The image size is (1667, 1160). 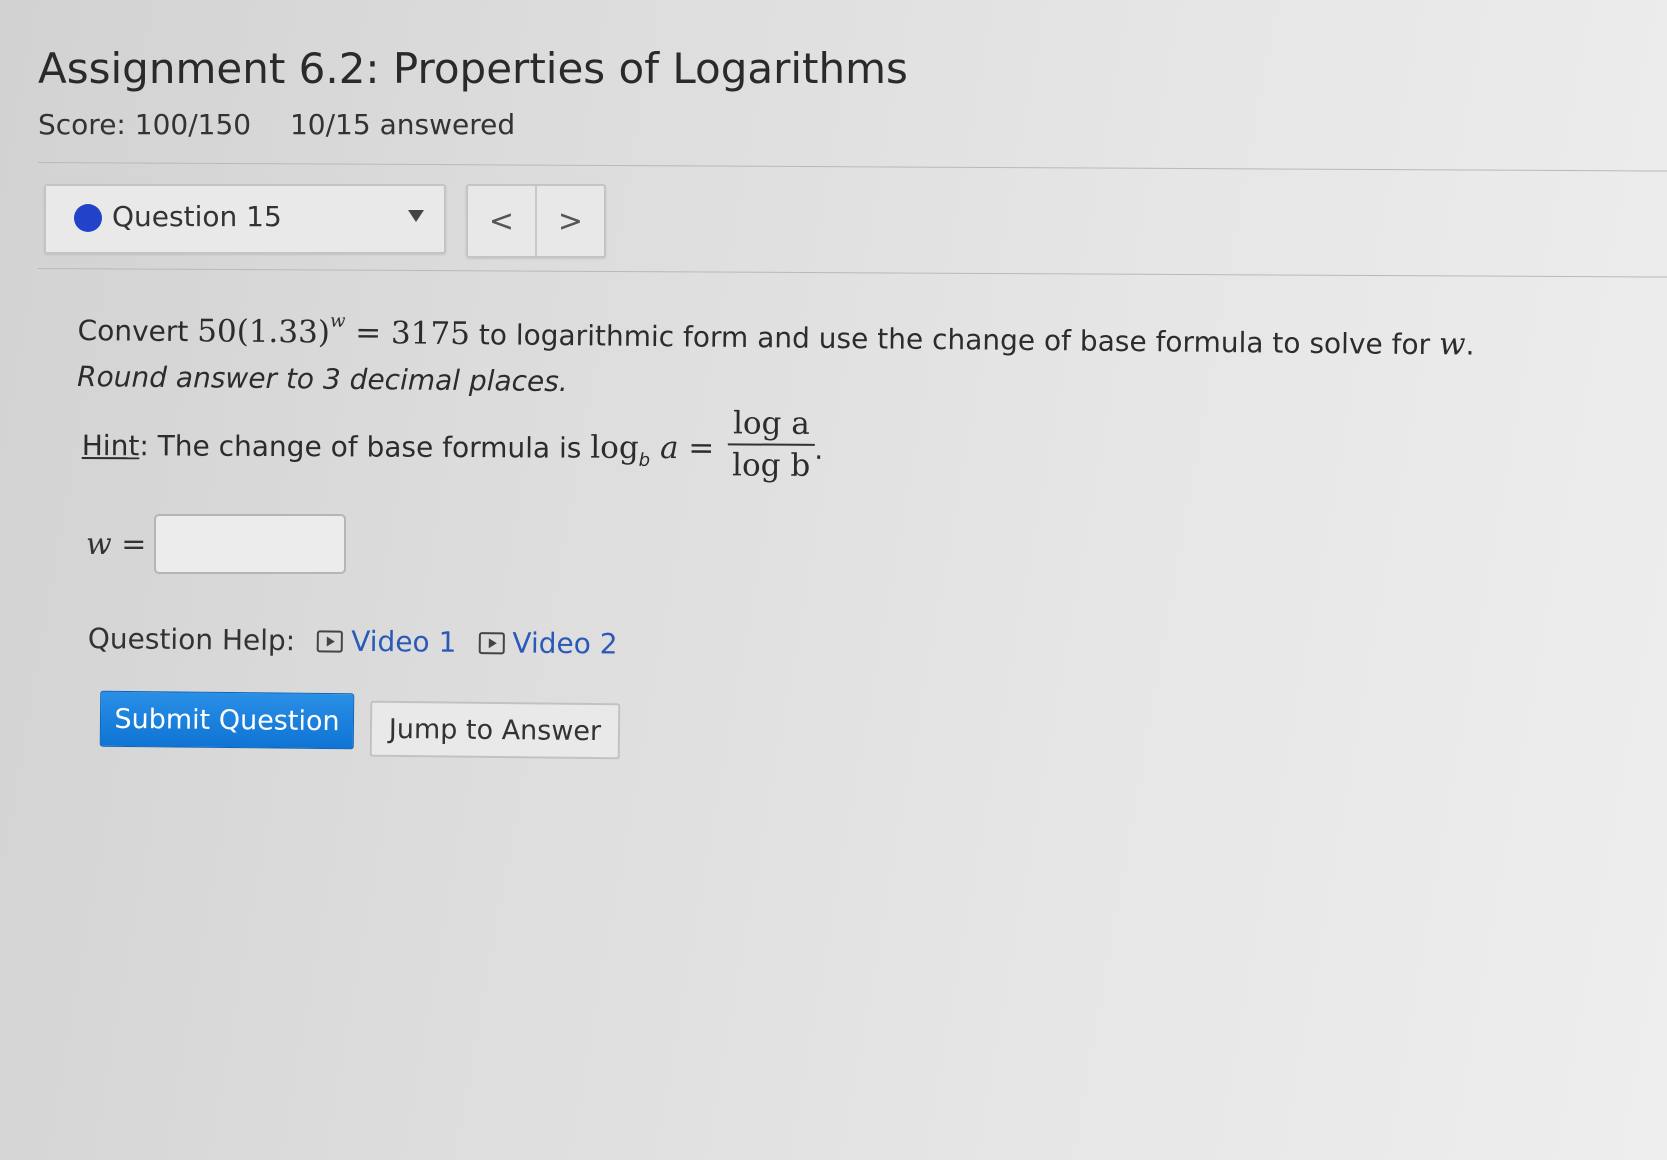 I want to click on video-1-link: Video 1, so click(x=387, y=641).